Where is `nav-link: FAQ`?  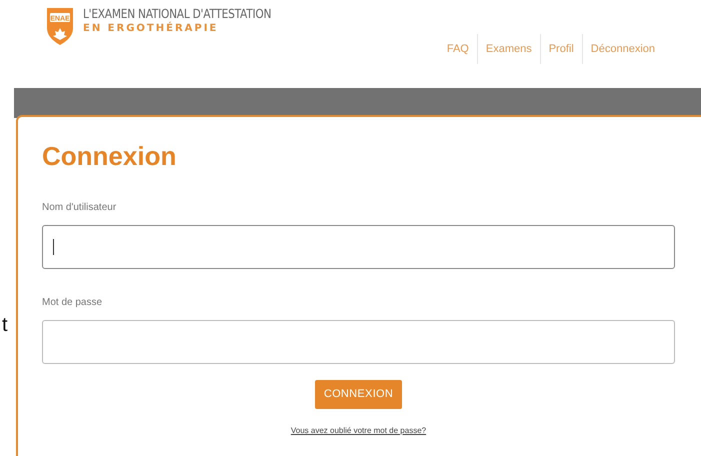 nav-link: FAQ is located at coordinates (457, 49).